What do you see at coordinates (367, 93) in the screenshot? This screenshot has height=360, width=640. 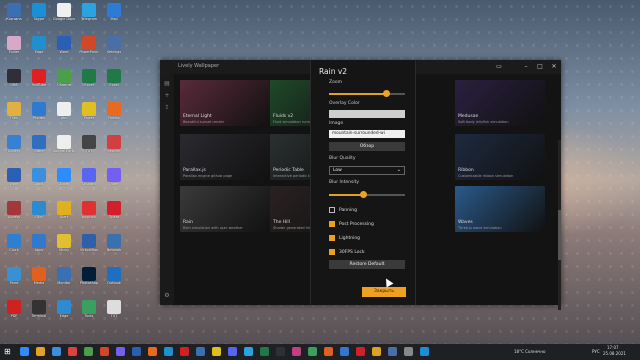 I see `zoom-slider` at bounding box center [367, 93].